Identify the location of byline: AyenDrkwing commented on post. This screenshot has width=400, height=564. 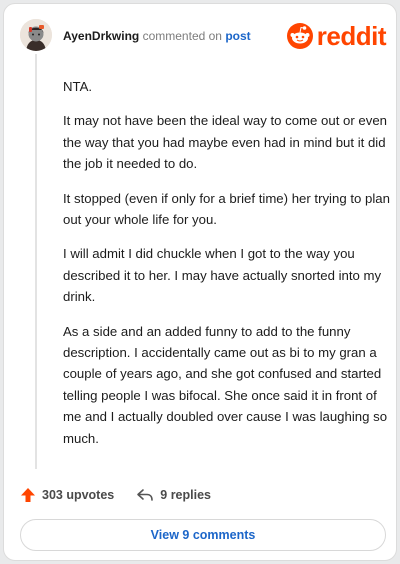
(157, 36).